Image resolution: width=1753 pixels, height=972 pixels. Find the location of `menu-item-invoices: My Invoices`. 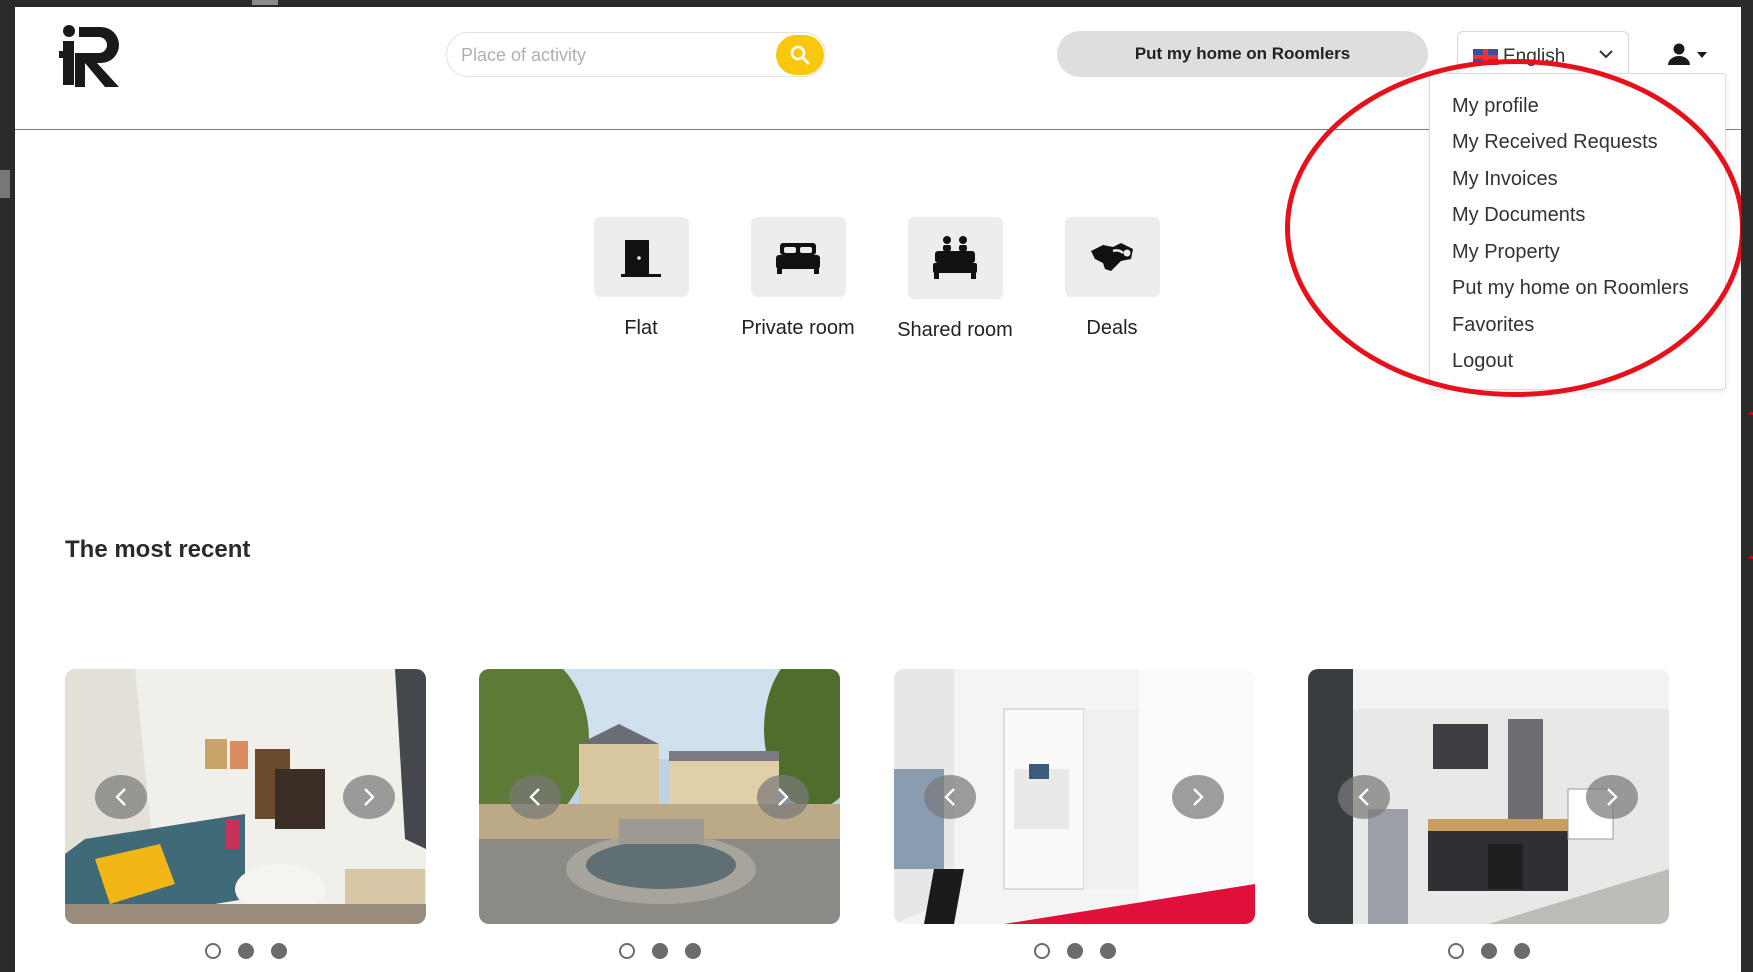

menu-item-invoices: My Invoices is located at coordinates (1505, 179).